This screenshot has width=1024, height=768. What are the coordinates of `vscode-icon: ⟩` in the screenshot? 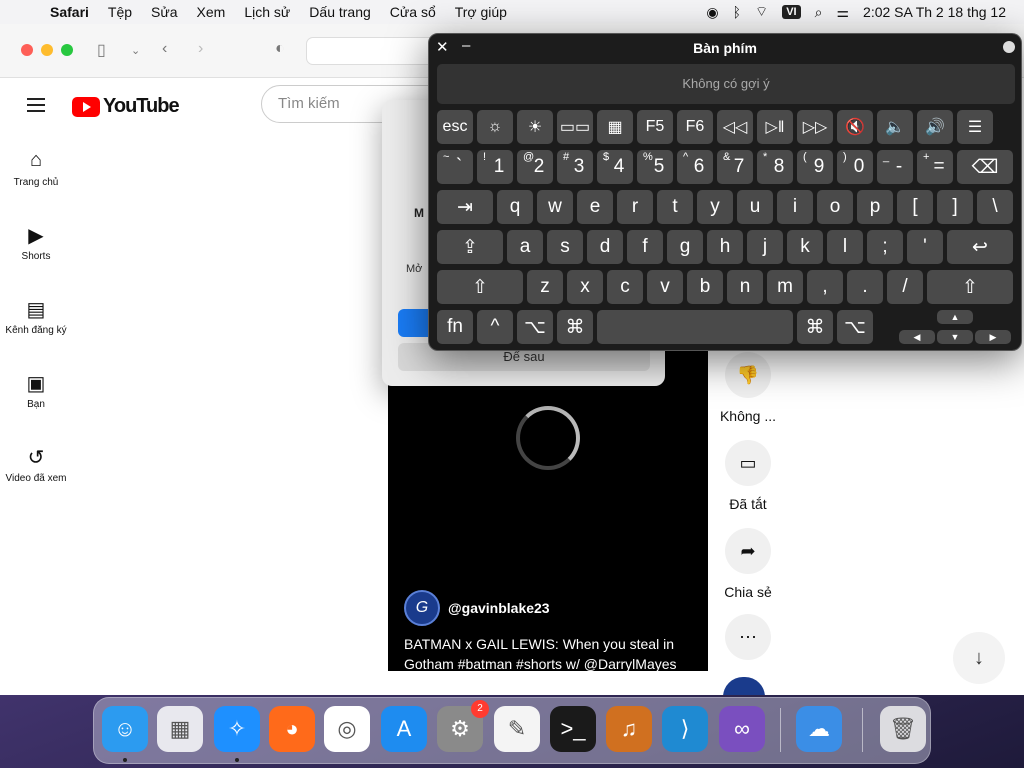 It's located at (685, 729).